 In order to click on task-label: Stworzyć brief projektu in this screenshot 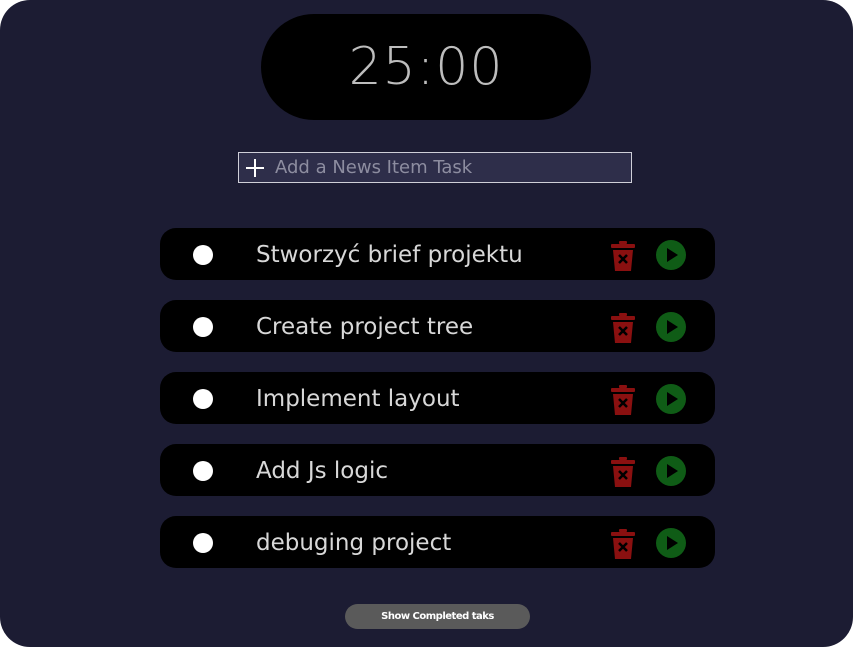, I will do `click(389, 255)`.